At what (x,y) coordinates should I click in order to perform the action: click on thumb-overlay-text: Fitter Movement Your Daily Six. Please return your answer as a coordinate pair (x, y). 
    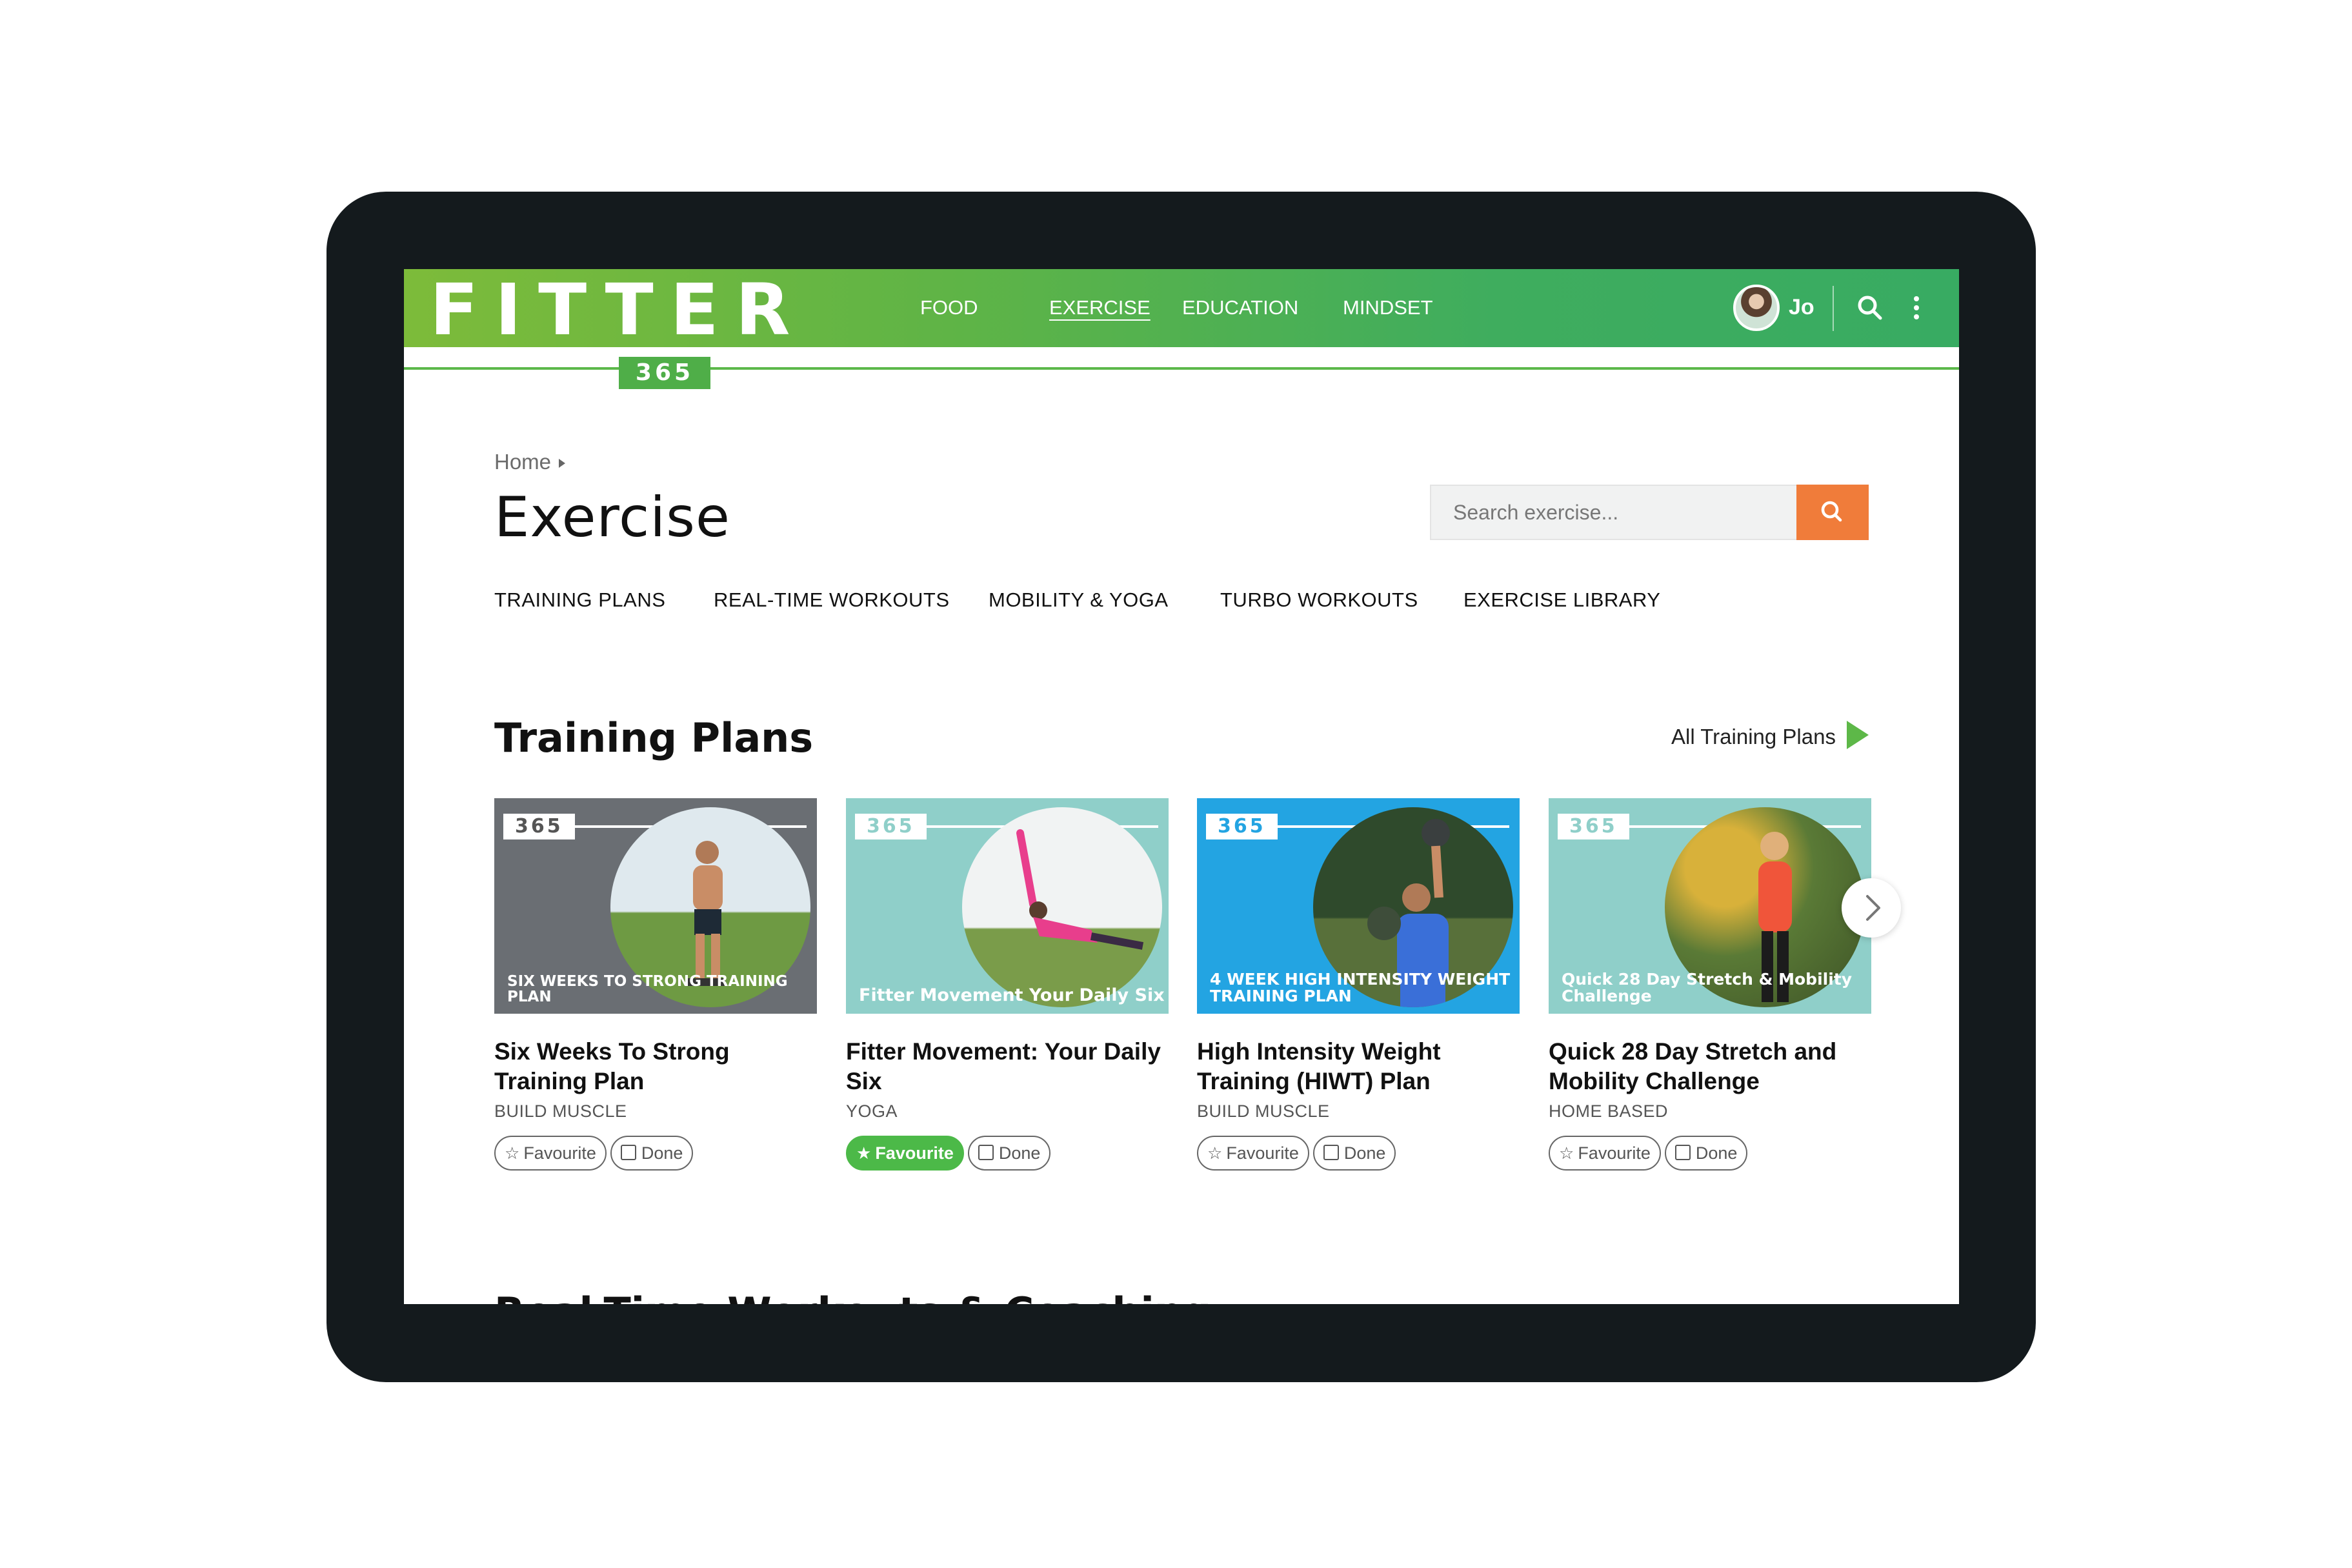
    Looking at the image, I should click on (1012, 995).